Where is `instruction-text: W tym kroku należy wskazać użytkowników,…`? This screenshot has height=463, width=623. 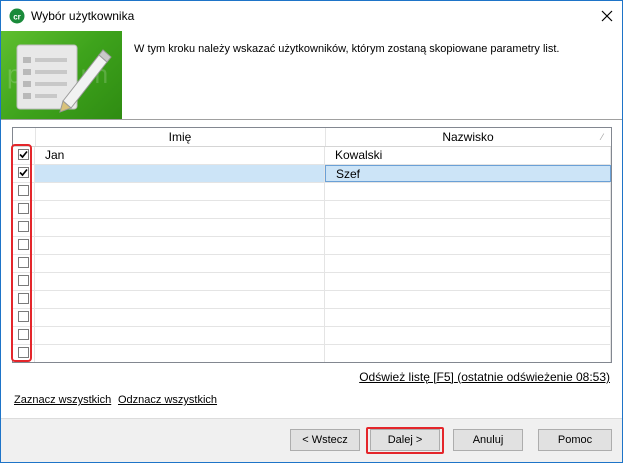 instruction-text: W tym kroku należy wskazać użytkowników,… is located at coordinates (347, 49).